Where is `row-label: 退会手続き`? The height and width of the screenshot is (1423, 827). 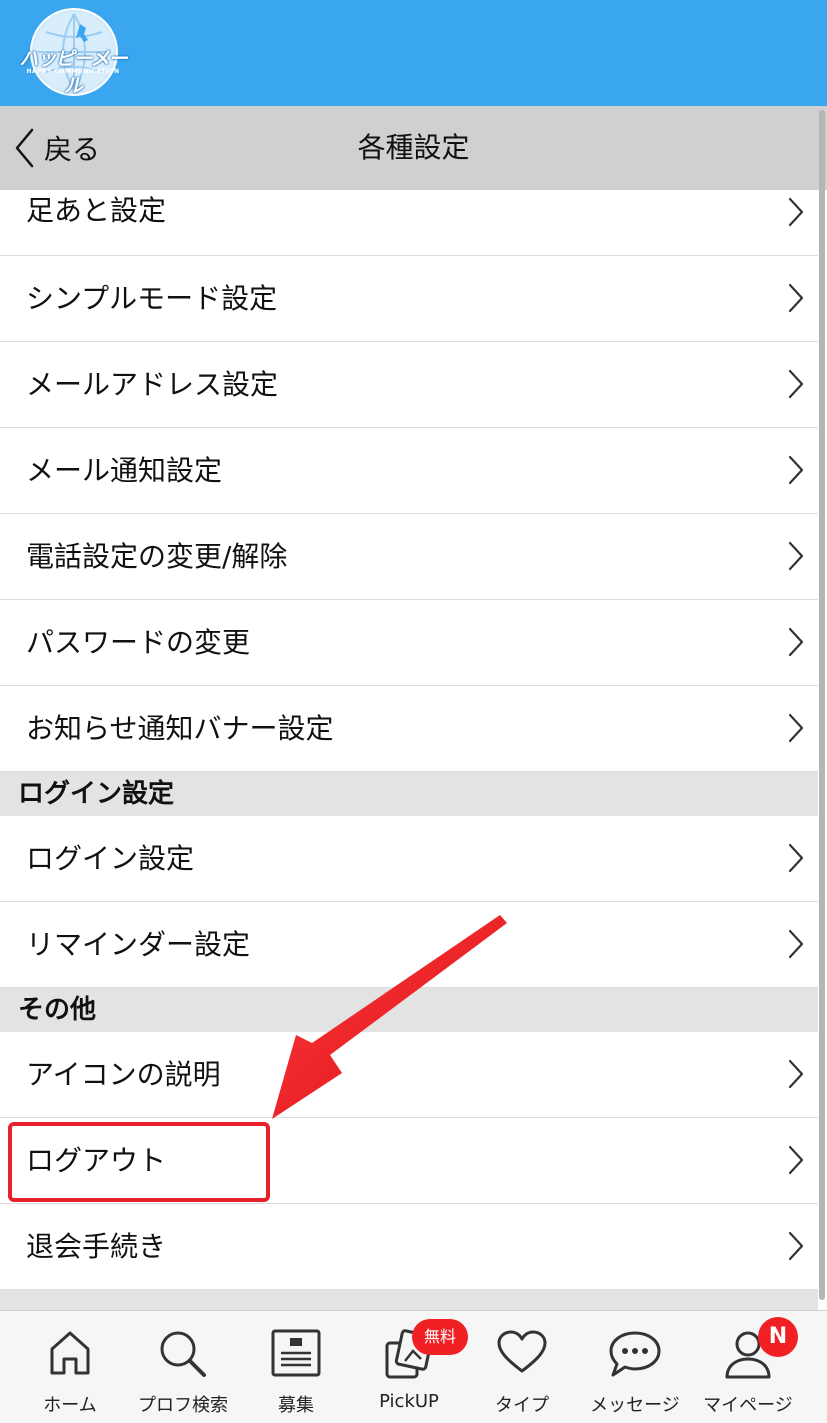 row-label: 退会手続き is located at coordinates (96, 1246).